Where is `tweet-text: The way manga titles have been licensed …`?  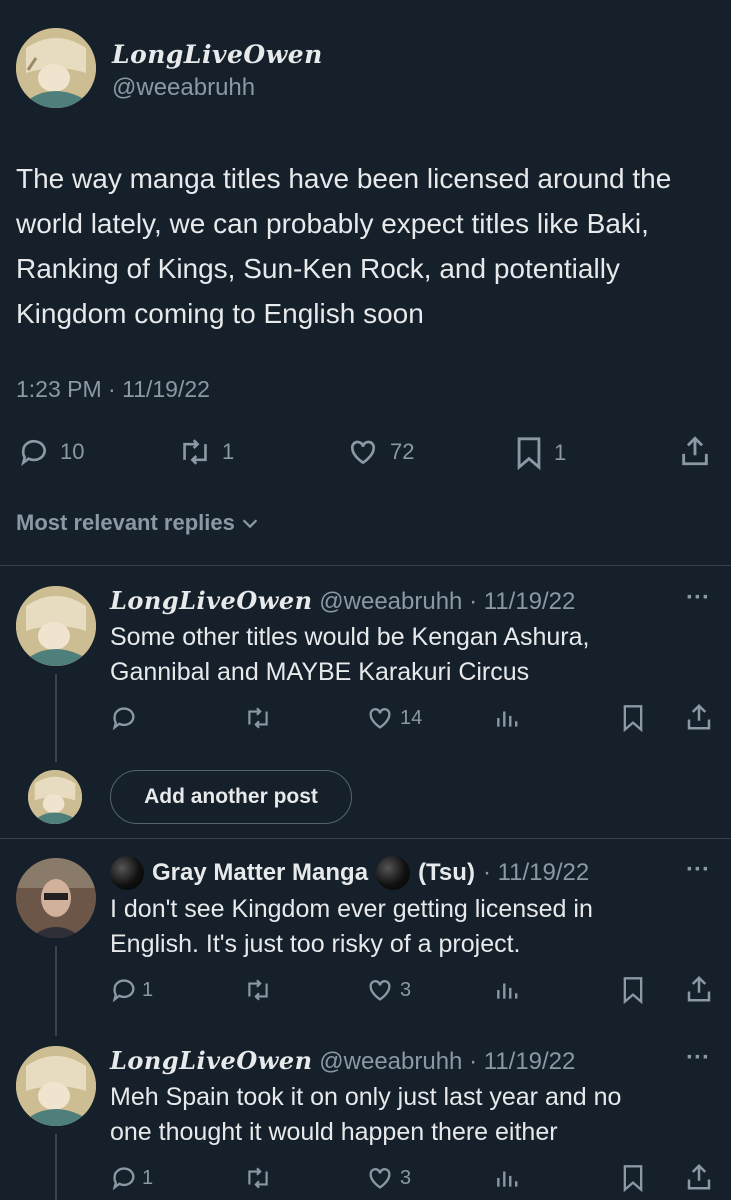
tweet-text: The way manga titles have been licensed … is located at coordinates (344, 246).